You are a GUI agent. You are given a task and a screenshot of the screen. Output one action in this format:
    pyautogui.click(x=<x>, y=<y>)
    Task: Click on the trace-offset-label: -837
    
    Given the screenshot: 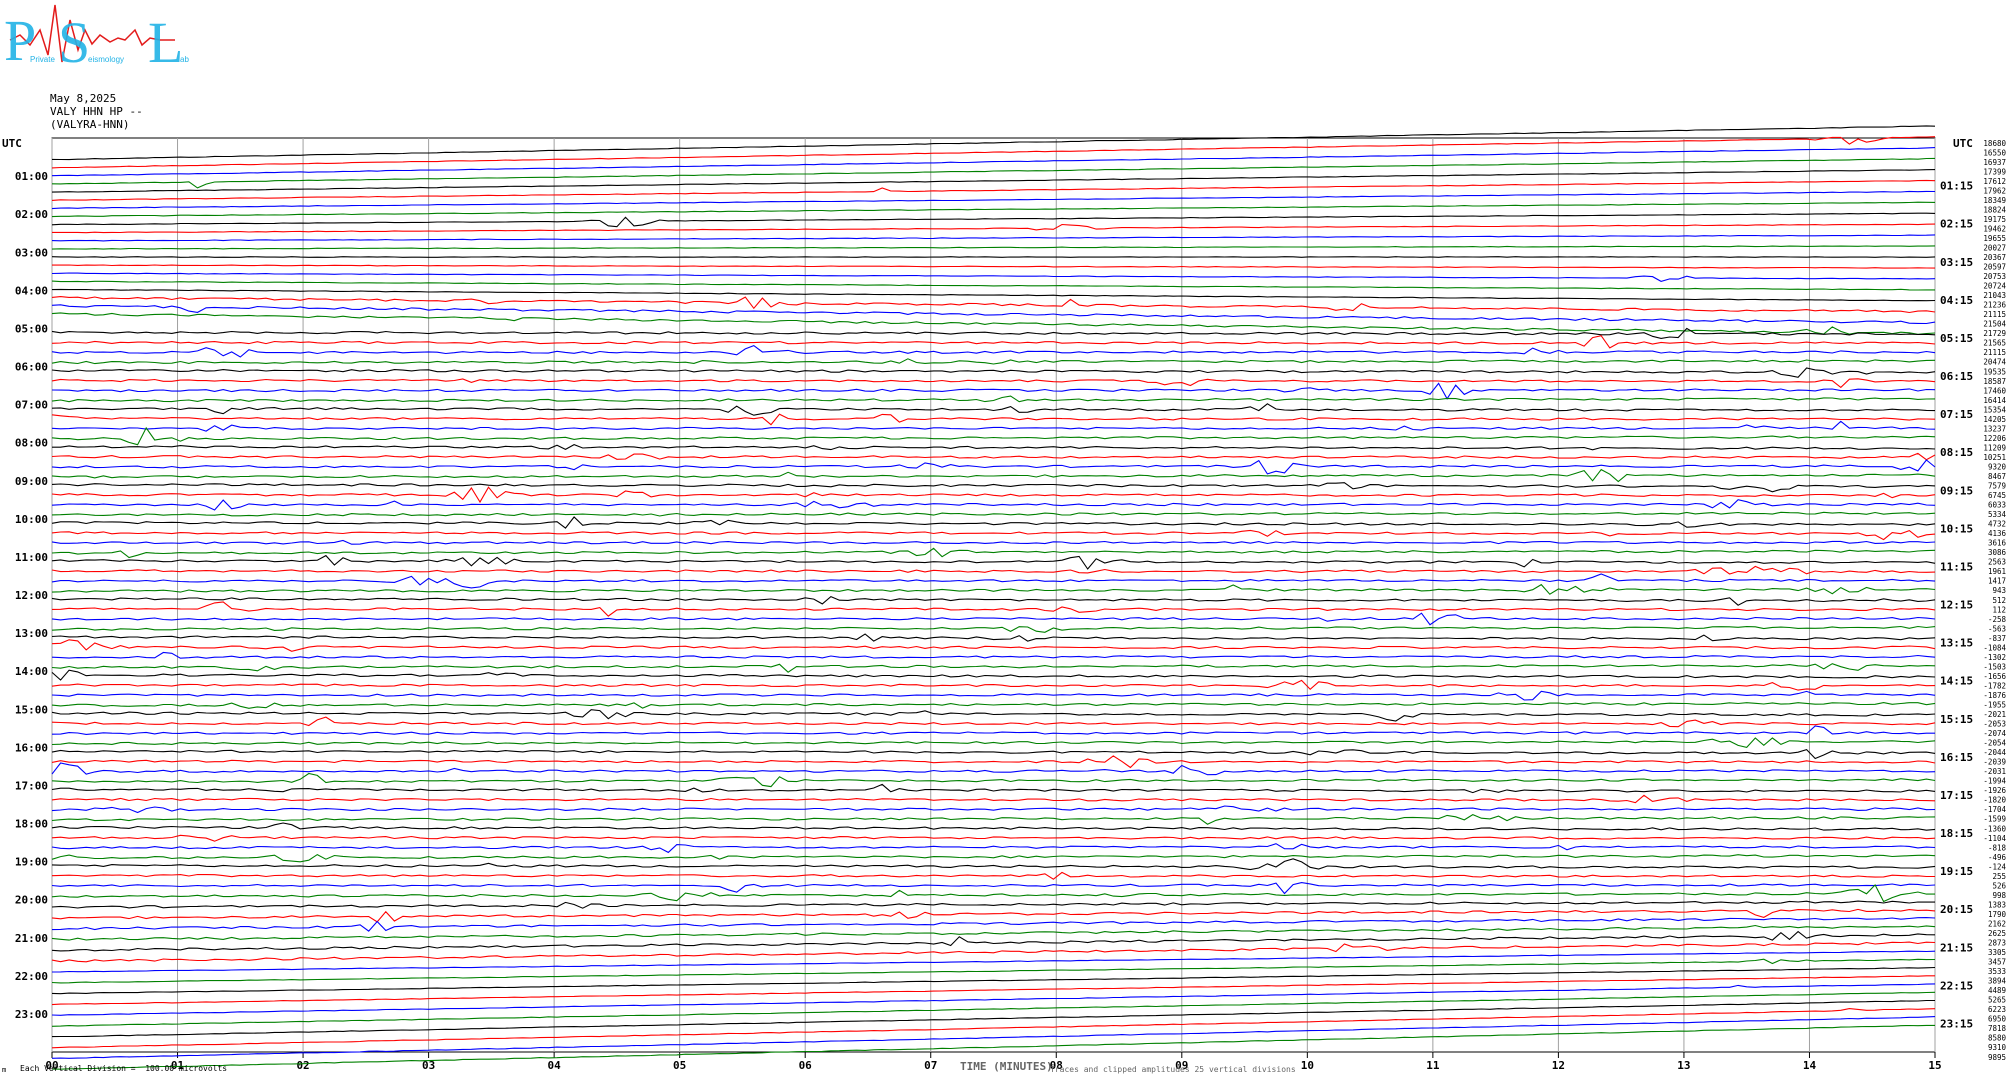 What is the action you would take?
    pyautogui.click(x=1997, y=638)
    